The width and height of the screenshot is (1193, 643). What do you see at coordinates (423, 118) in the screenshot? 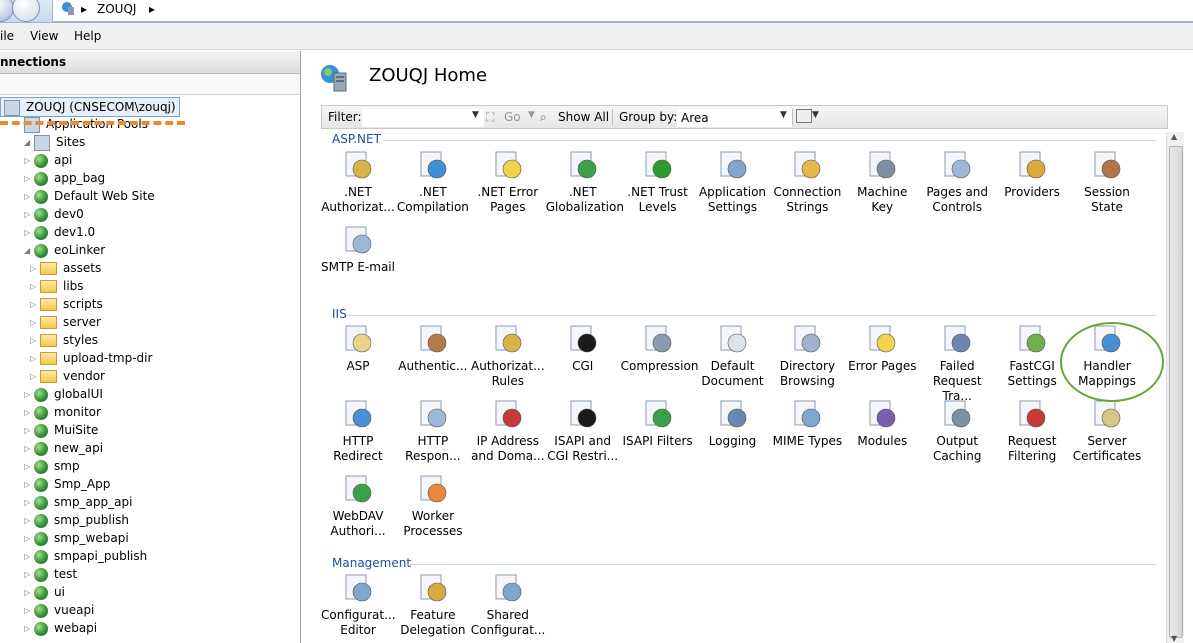
I see `filter-input` at bounding box center [423, 118].